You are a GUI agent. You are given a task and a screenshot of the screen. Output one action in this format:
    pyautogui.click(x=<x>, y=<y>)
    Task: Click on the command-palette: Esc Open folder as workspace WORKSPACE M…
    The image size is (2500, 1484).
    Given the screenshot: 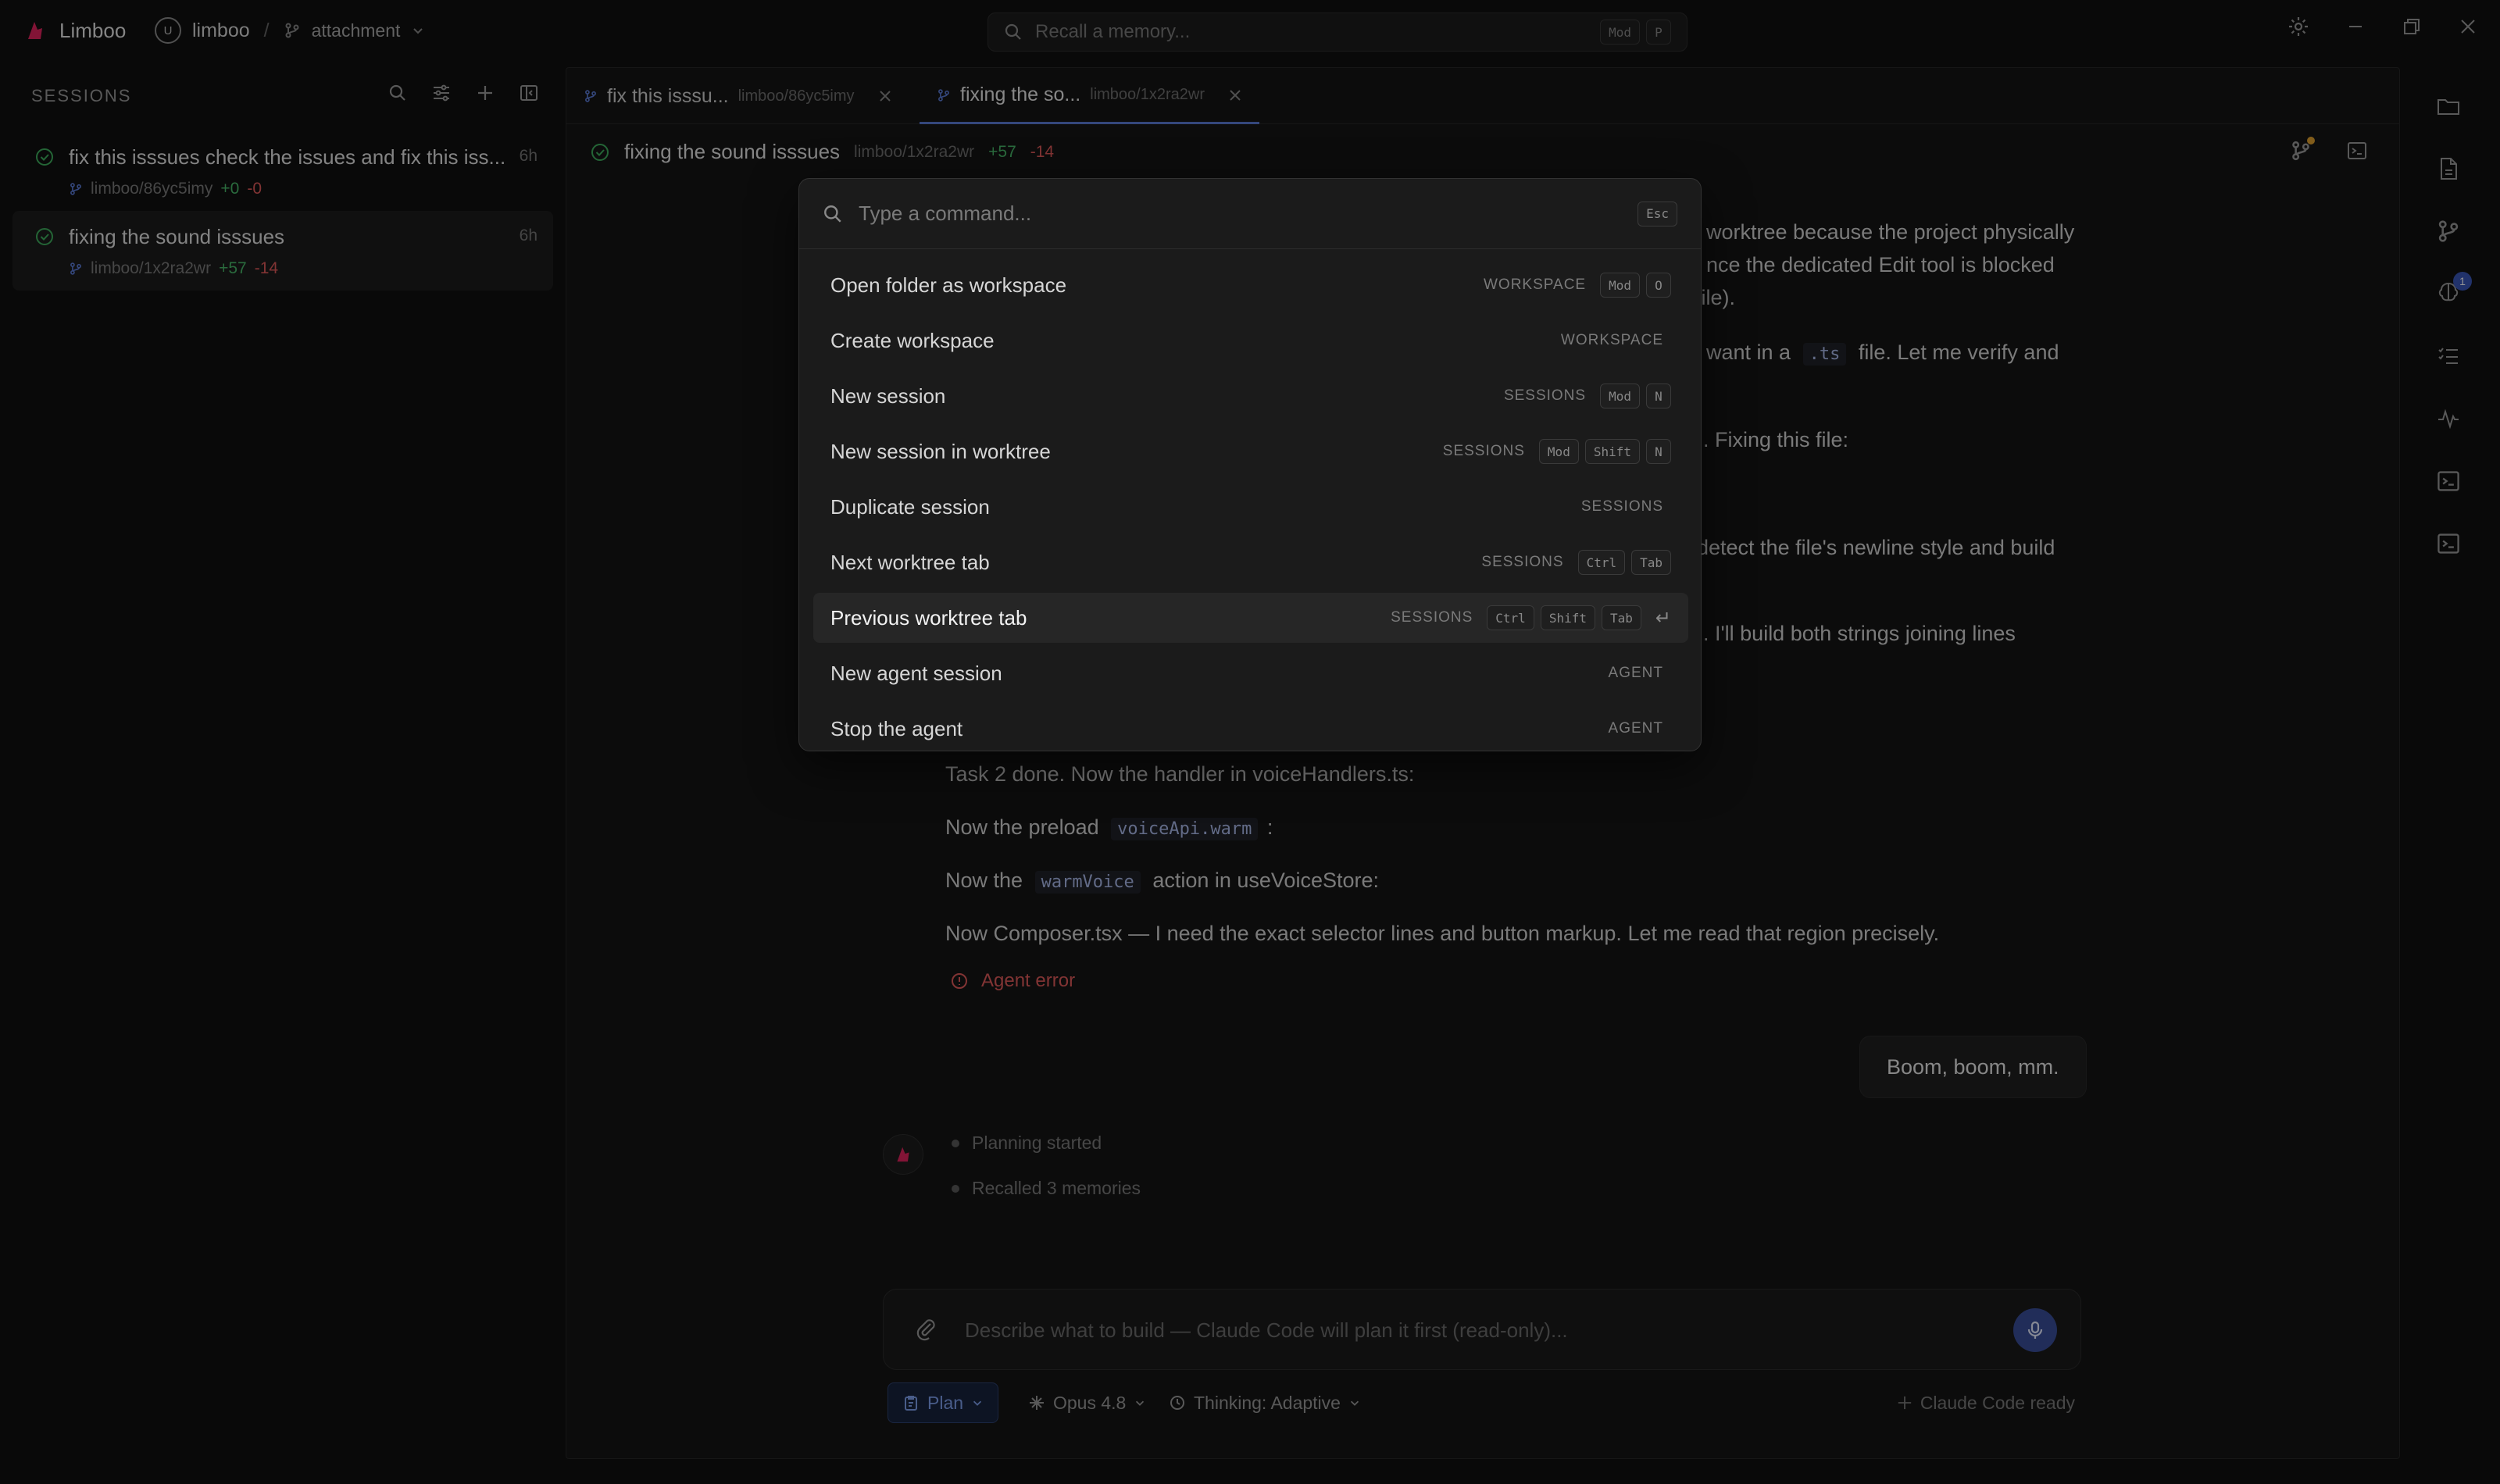 What is the action you would take?
    pyautogui.click(x=1250, y=464)
    